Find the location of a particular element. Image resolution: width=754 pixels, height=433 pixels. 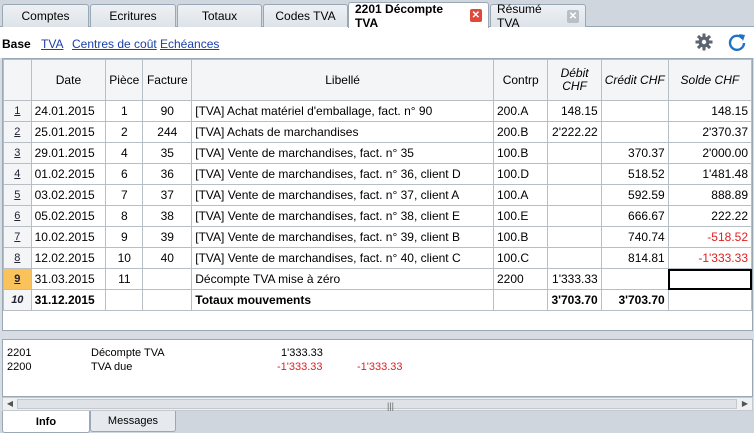

cell-debit: 3'703.70 is located at coordinates (574, 300).